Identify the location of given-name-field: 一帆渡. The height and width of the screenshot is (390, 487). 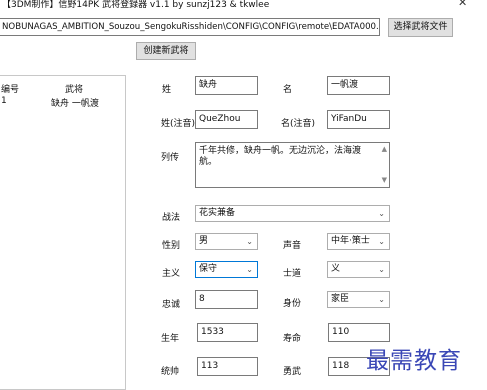
(358, 85).